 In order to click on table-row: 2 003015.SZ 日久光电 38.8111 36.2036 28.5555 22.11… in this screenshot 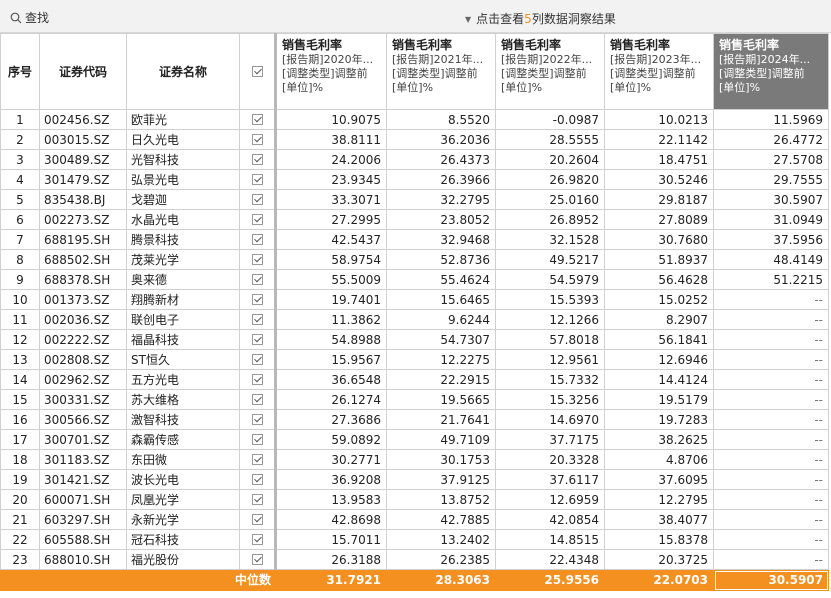, I will do `click(414, 139)`.